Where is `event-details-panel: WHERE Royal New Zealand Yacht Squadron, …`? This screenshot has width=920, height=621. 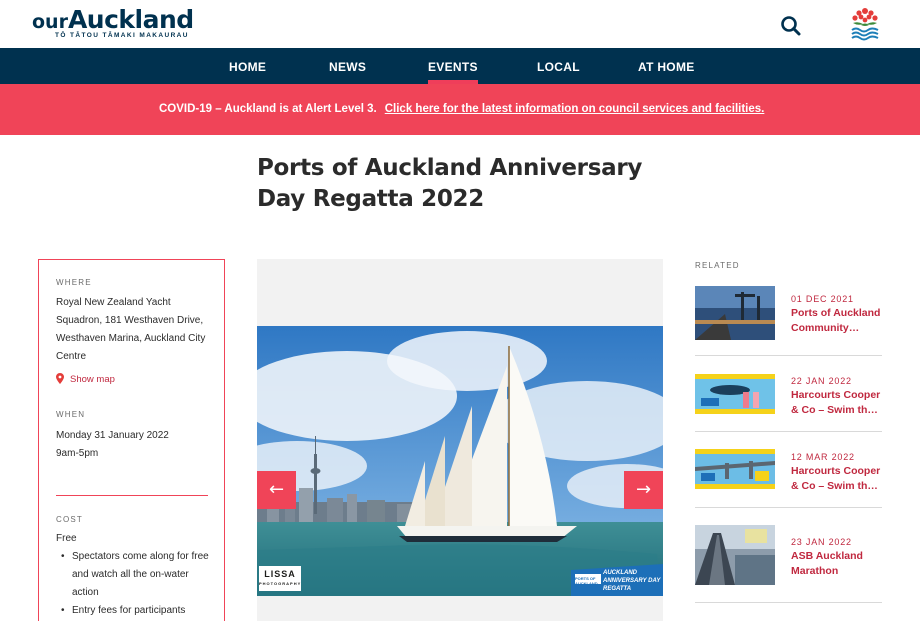
event-details-panel: WHERE Royal New Zealand Yacht Squadron, … is located at coordinates (131, 440).